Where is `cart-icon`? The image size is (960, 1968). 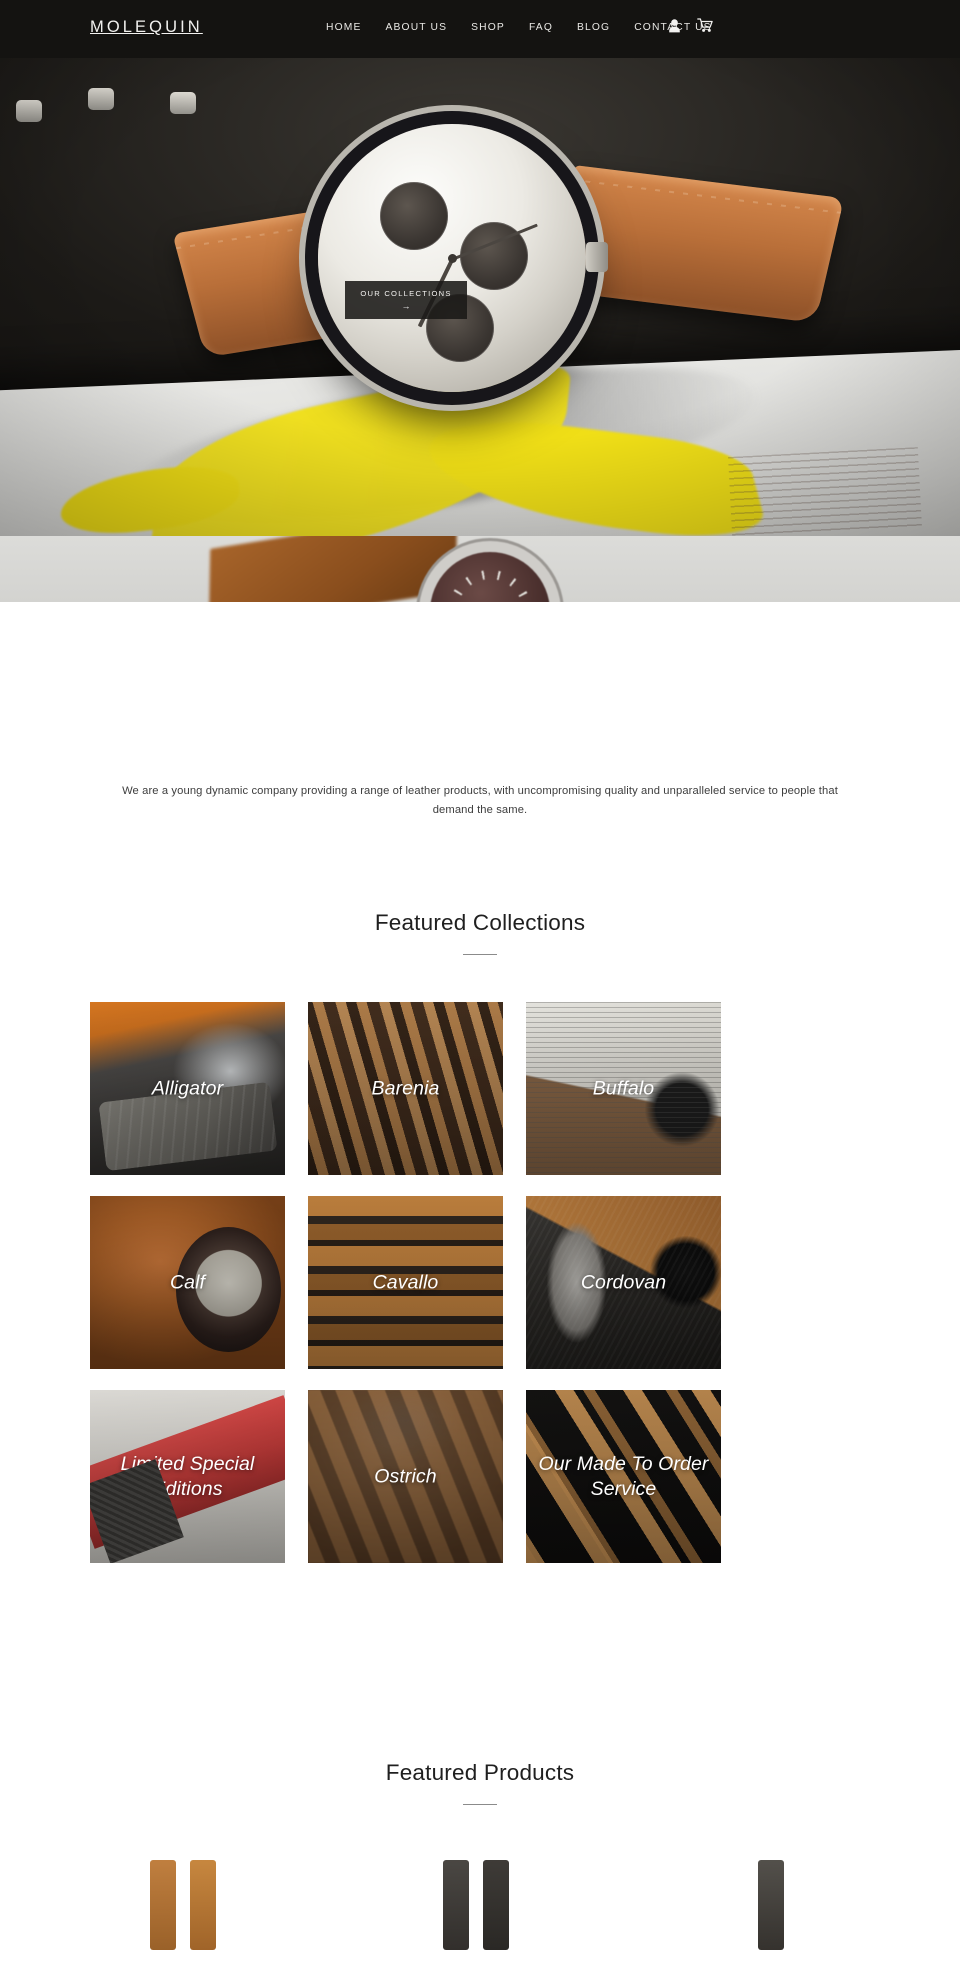 cart-icon is located at coordinates (705, 25).